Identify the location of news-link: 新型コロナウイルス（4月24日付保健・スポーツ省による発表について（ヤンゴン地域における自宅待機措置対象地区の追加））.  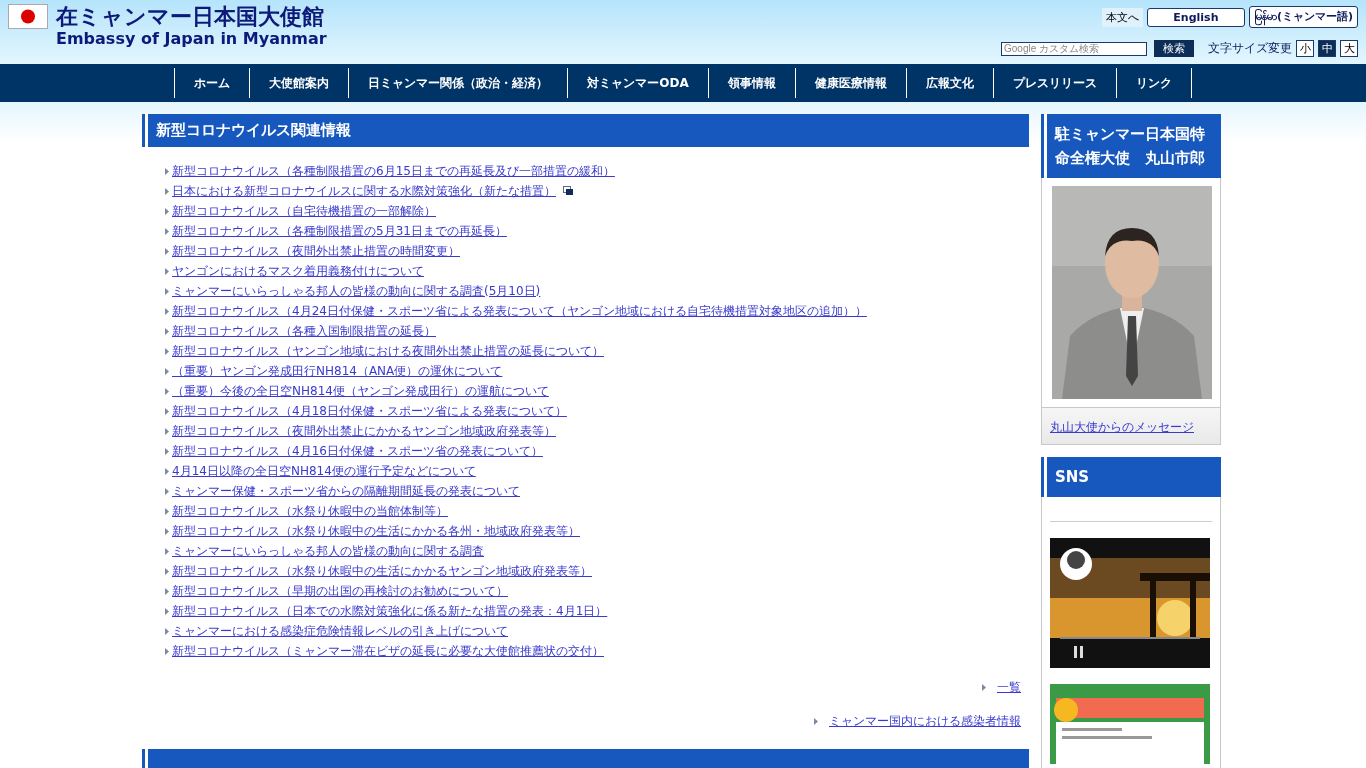
(519, 311).